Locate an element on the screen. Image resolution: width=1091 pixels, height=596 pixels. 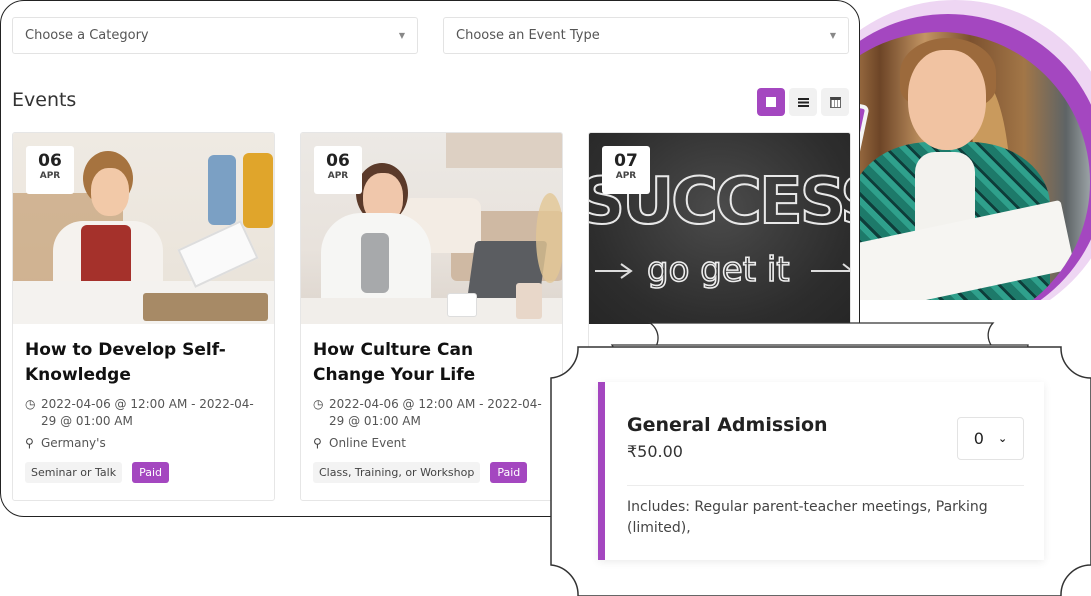
calendar-icon is located at coordinates (835, 102).